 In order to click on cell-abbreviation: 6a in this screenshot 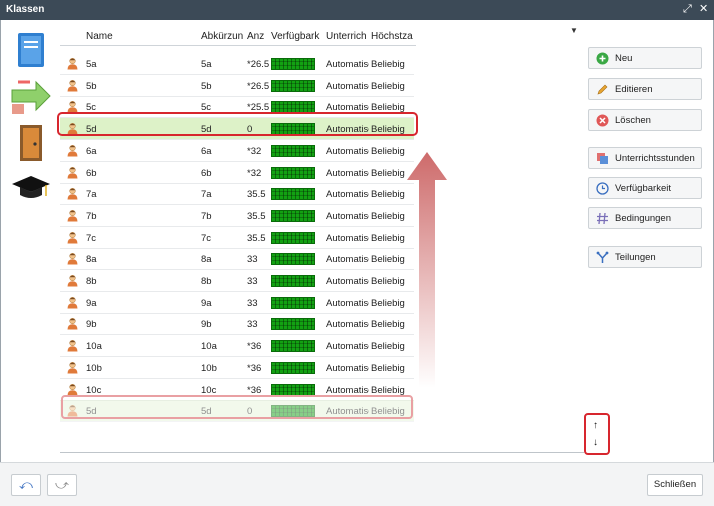, I will do `click(206, 151)`.